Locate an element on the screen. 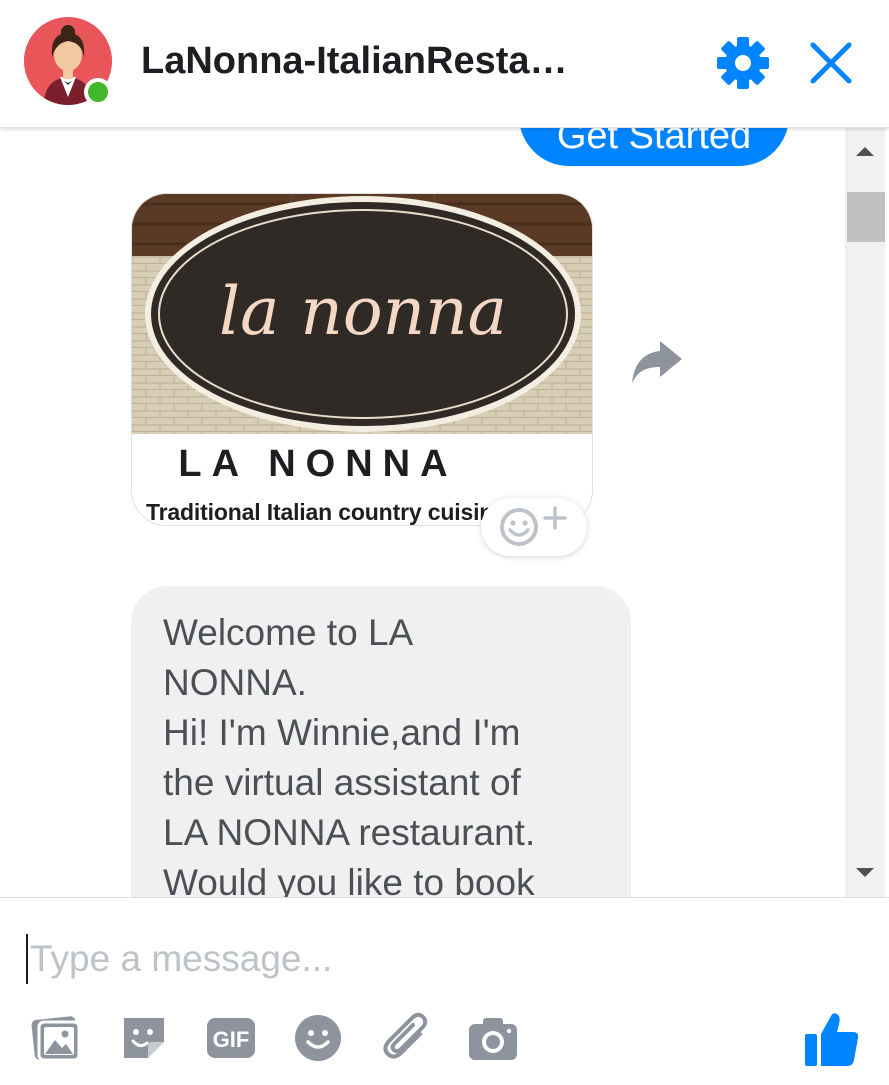 The height and width of the screenshot is (1085, 889). card-tagline: Traditional Italian country cuisine is located at coordinates (326, 512).